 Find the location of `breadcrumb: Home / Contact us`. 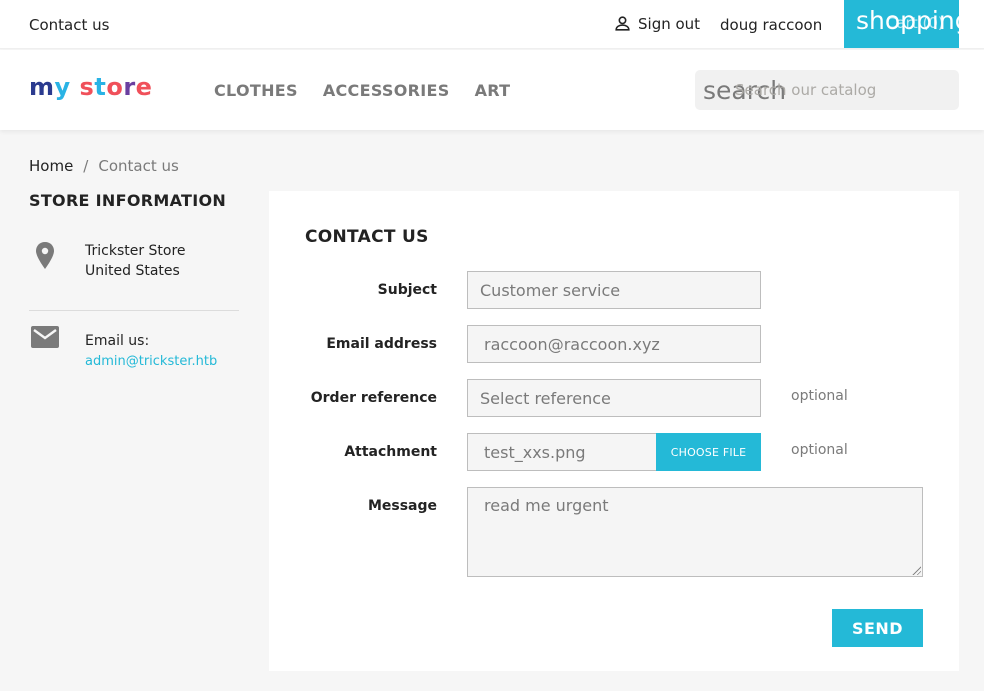

breadcrumb: Home / Contact us is located at coordinates (104, 166).